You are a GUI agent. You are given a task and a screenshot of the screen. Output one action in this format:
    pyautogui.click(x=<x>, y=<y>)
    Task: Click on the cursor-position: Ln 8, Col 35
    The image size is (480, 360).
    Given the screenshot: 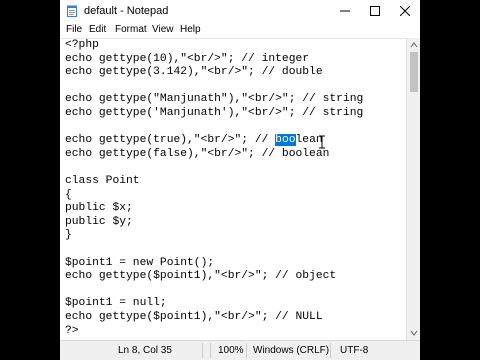 What is the action you would take?
    pyautogui.click(x=145, y=350)
    